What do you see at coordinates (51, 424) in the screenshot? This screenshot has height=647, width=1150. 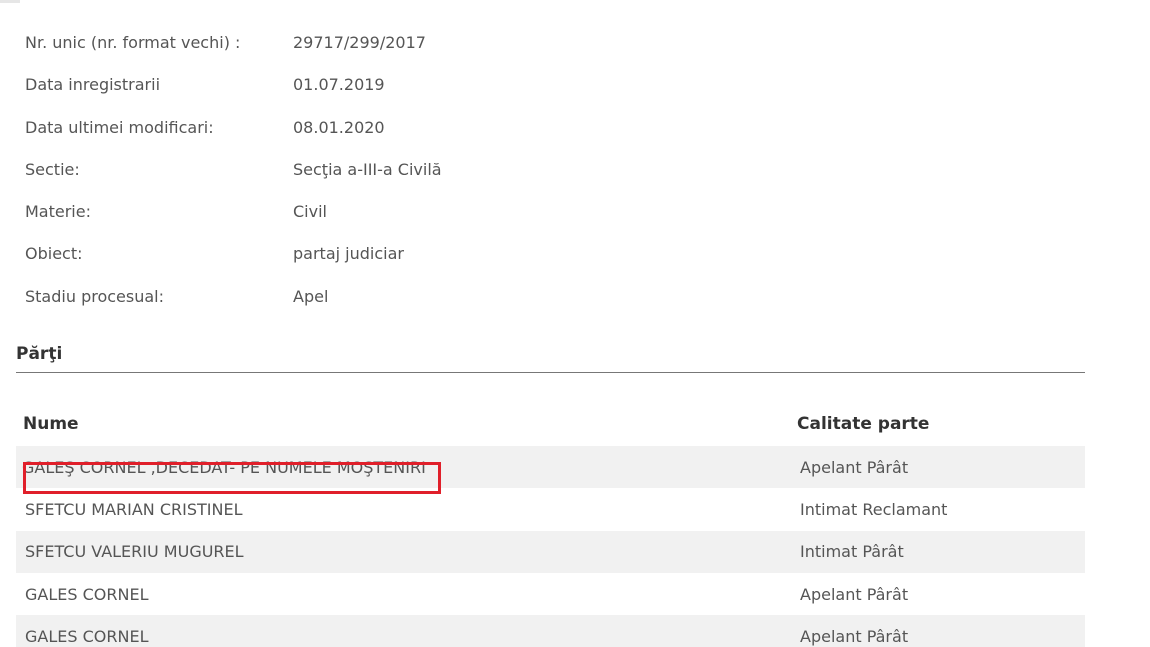 I see `column-header-name: Nume` at bounding box center [51, 424].